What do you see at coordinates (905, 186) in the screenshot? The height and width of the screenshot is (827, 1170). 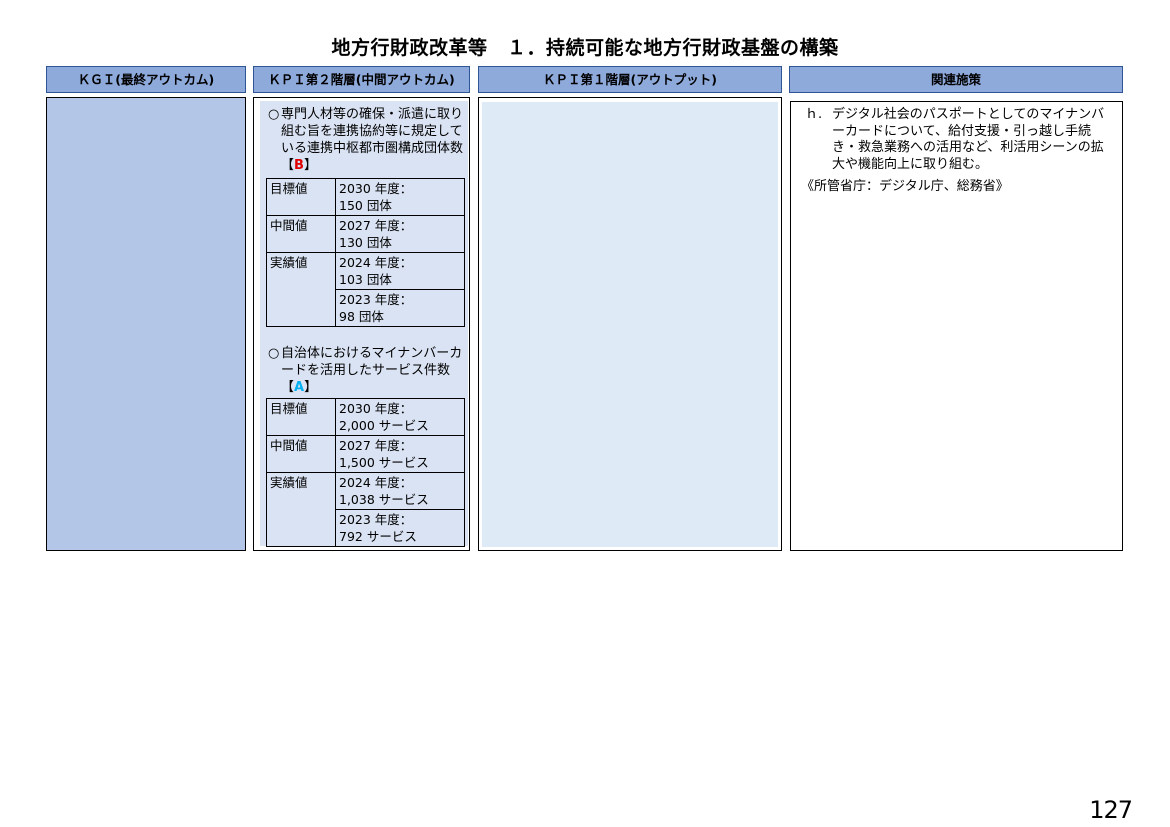 I see `policy-agency: 《所管省庁：デジタル庁、総務省》` at bounding box center [905, 186].